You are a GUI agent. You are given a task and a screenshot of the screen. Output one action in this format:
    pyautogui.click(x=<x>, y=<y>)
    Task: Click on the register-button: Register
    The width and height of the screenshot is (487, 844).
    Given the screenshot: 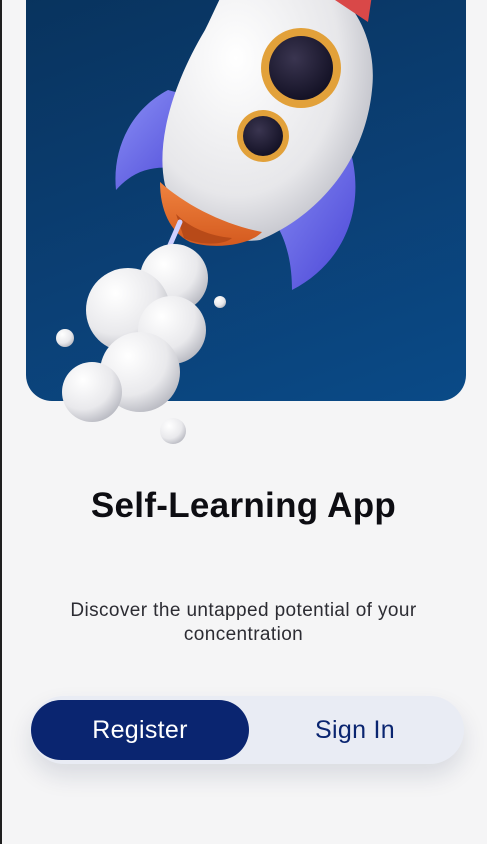 What is the action you would take?
    pyautogui.click(x=140, y=730)
    